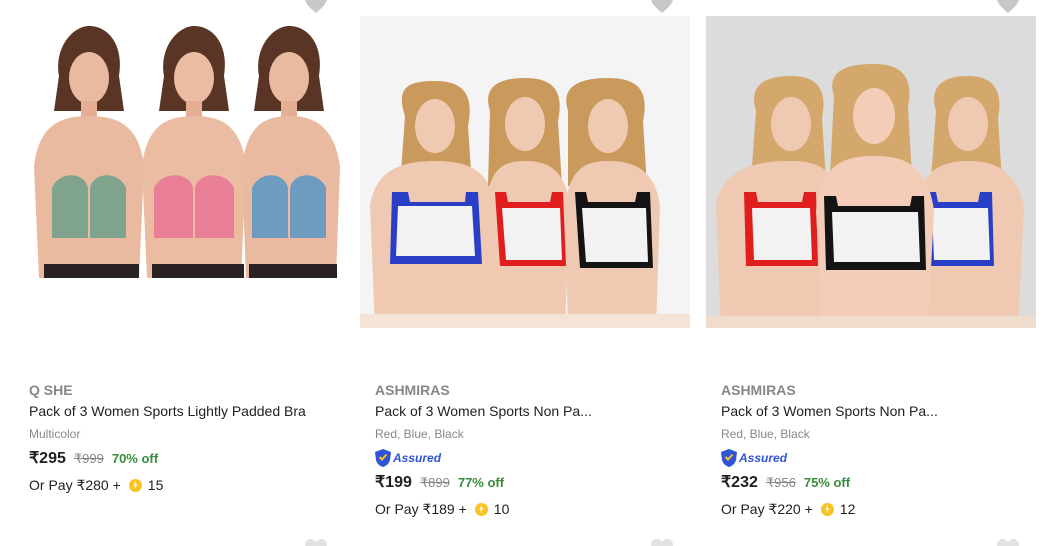  Describe the element at coordinates (847, 509) in the screenshot. I see `coin-count: 12` at that location.